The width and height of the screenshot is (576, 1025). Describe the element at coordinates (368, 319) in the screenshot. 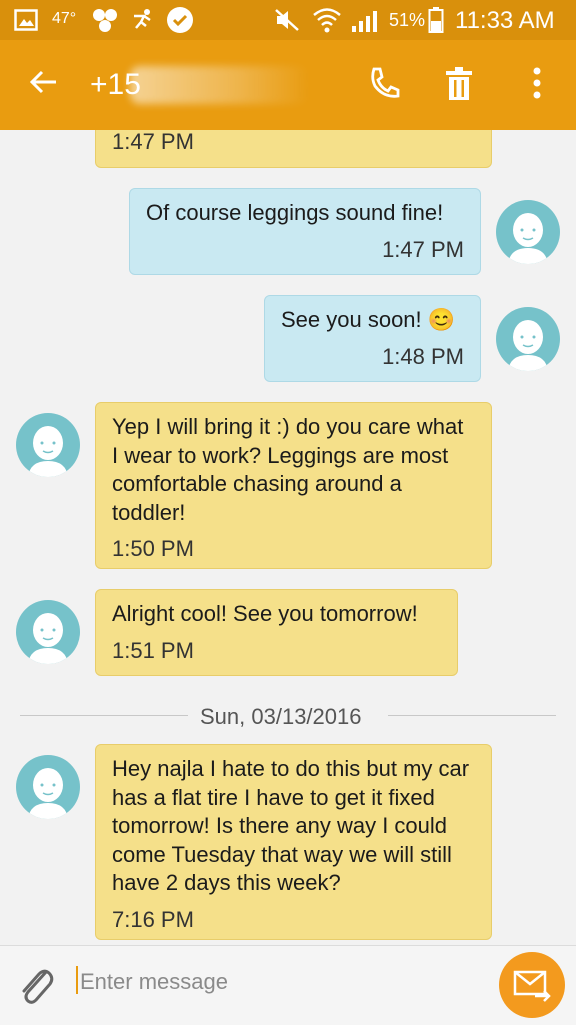

I see `message-text: See you soon! 😊` at that location.